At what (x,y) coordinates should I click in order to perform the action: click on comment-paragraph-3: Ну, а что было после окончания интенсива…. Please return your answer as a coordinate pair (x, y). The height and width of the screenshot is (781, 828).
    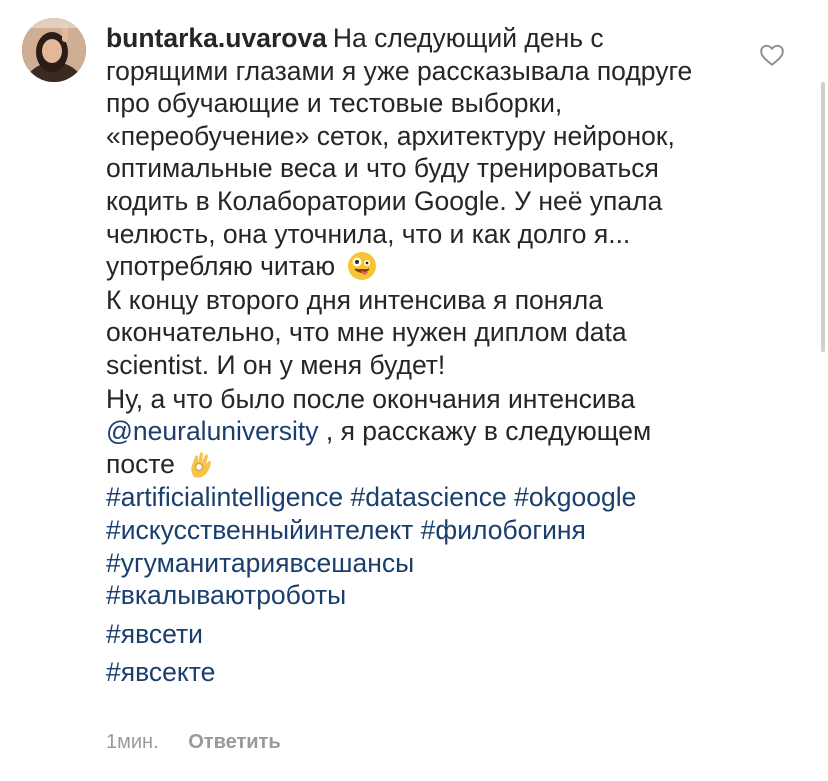
    Looking at the image, I should click on (413, 432).